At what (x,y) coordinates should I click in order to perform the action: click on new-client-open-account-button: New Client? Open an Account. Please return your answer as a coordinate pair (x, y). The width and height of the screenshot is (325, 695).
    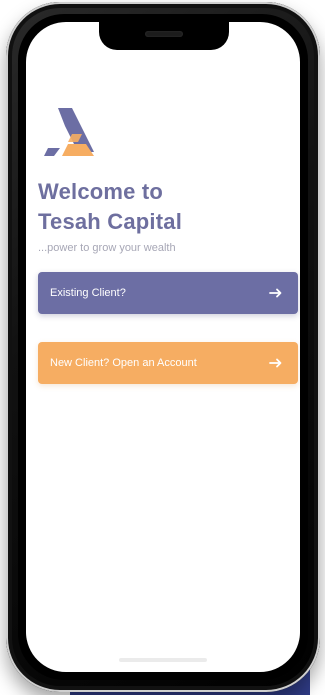
    Looking at the image, I should click on (168, 363).